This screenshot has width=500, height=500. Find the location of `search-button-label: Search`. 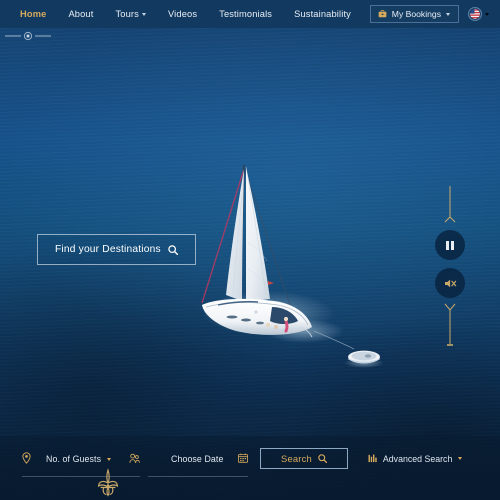

search-button-label: Search is located at coordinates (296, 458).